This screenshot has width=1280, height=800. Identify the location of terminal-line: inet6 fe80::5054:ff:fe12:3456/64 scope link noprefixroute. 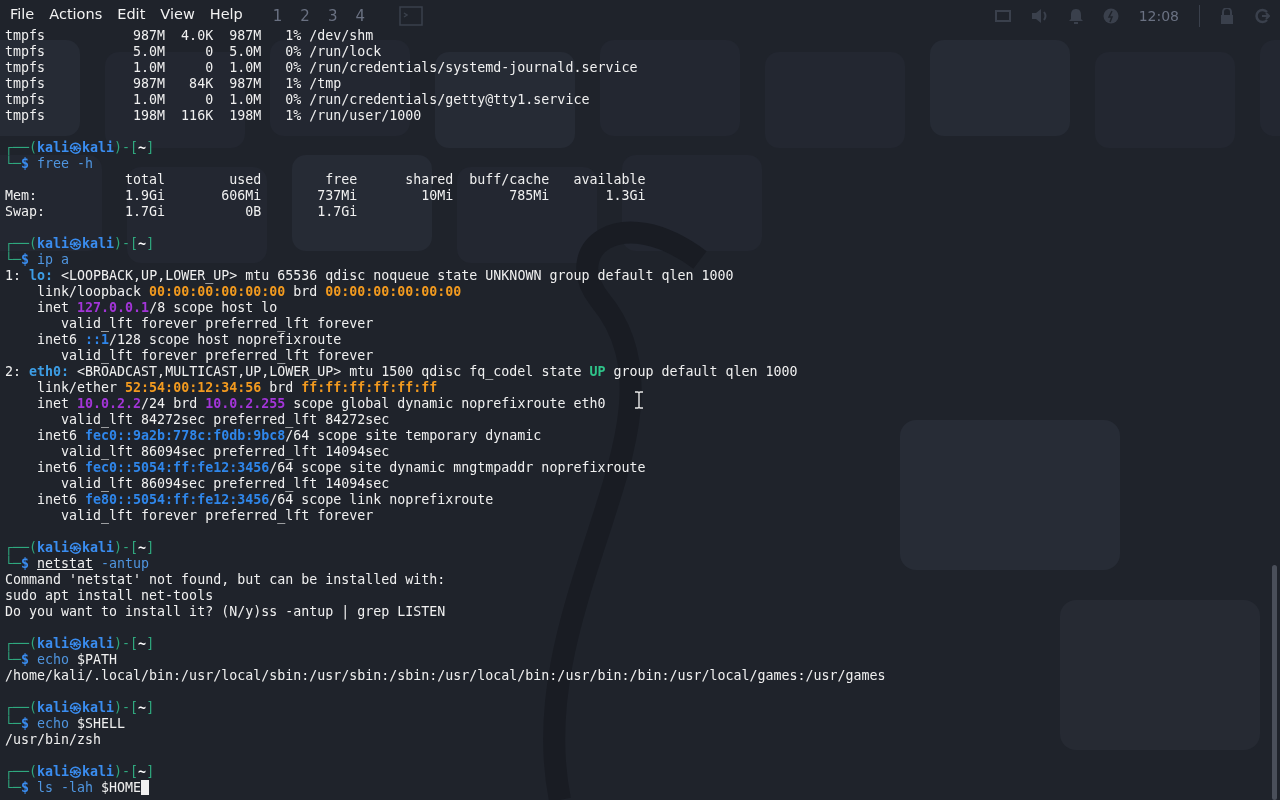
(265, 500).